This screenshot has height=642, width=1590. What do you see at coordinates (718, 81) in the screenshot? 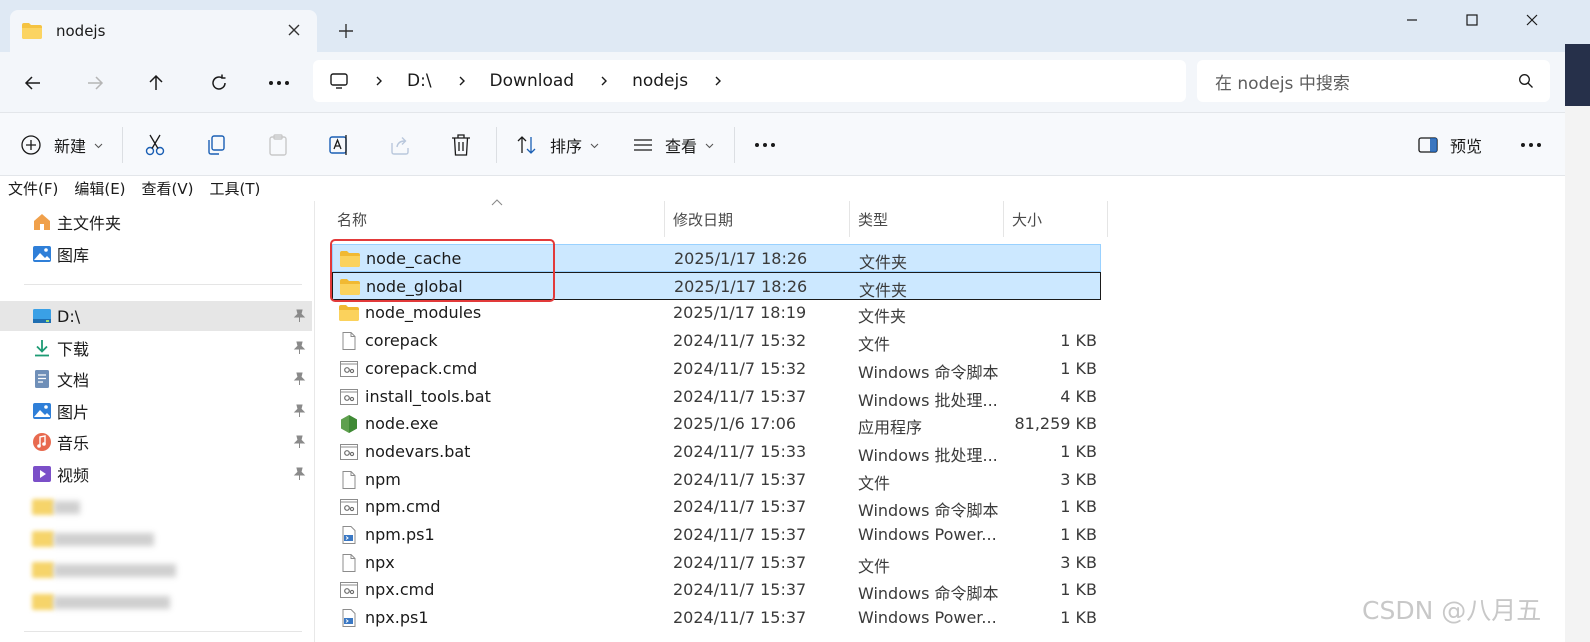
I see `chevron-right-icon` at bounding box center [718, 81].